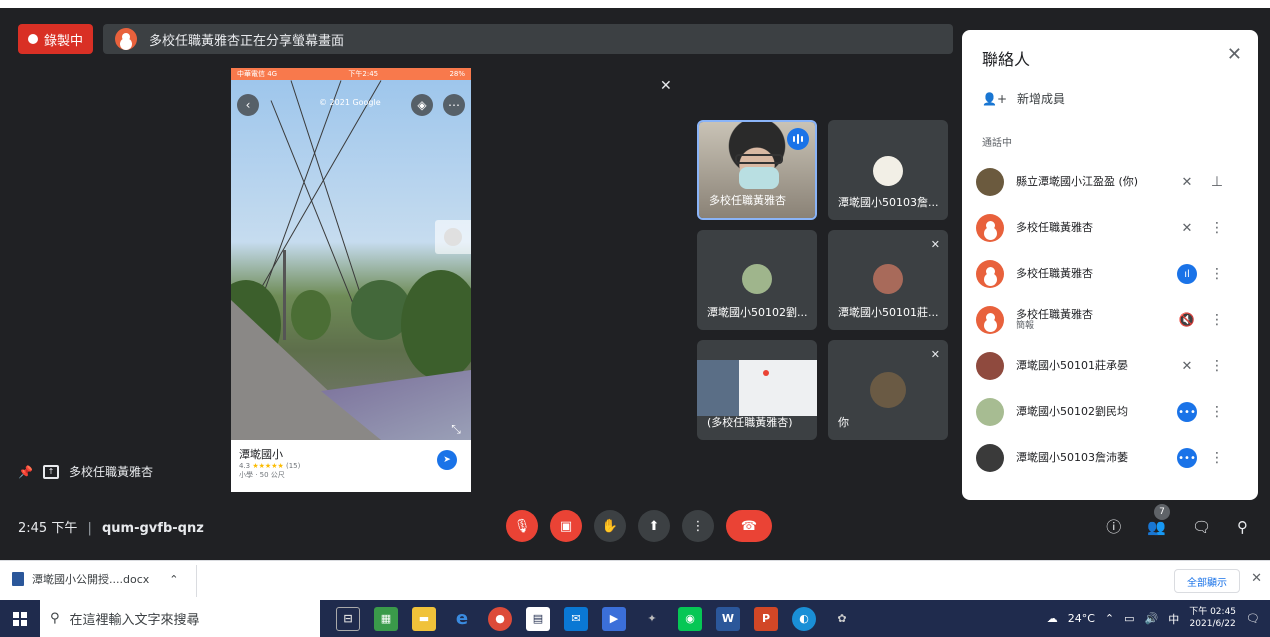 The width and height of the screenshot is (1270, 637). I want to click on show-all-button: 全部顯示, so click(1207, 581).